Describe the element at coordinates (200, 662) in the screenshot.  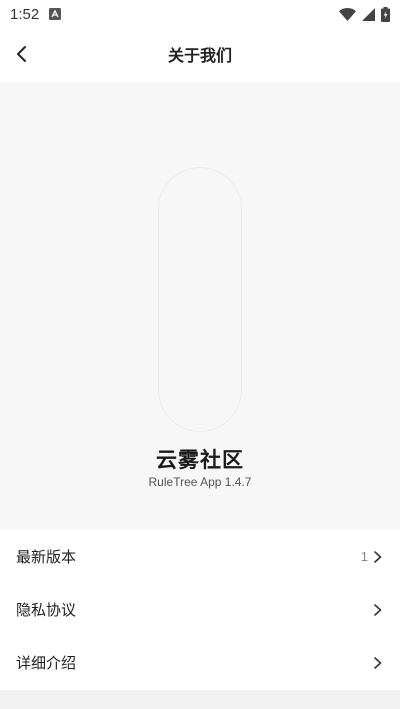
I see `menu-item-detailed-intro: 详细介绍` at that location.